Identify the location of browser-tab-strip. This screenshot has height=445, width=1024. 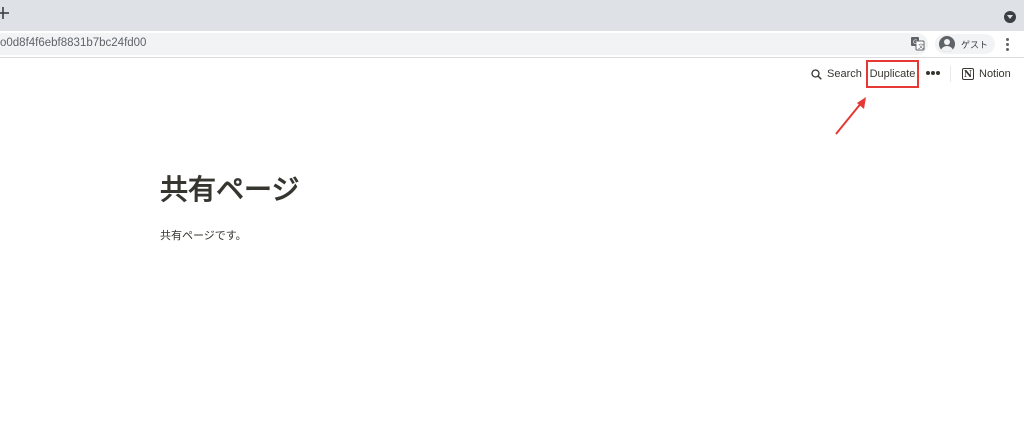
(512, 15).